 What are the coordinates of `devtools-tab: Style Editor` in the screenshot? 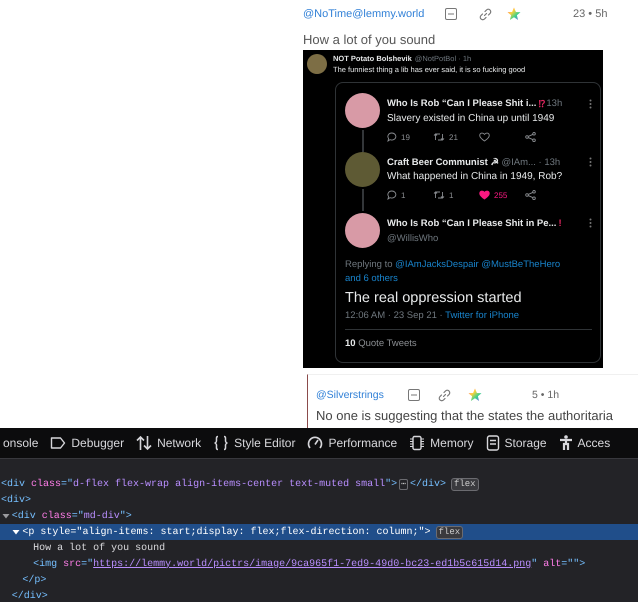 It's located at (254, 443).